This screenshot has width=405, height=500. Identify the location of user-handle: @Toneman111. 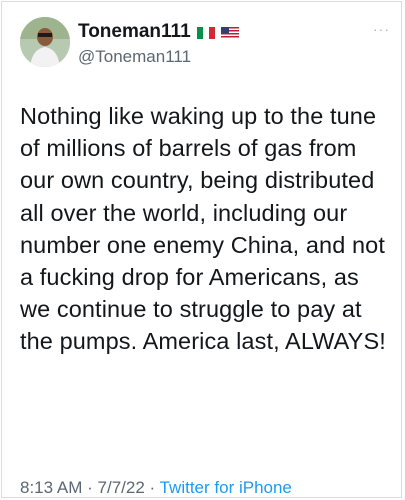
(134, 57).